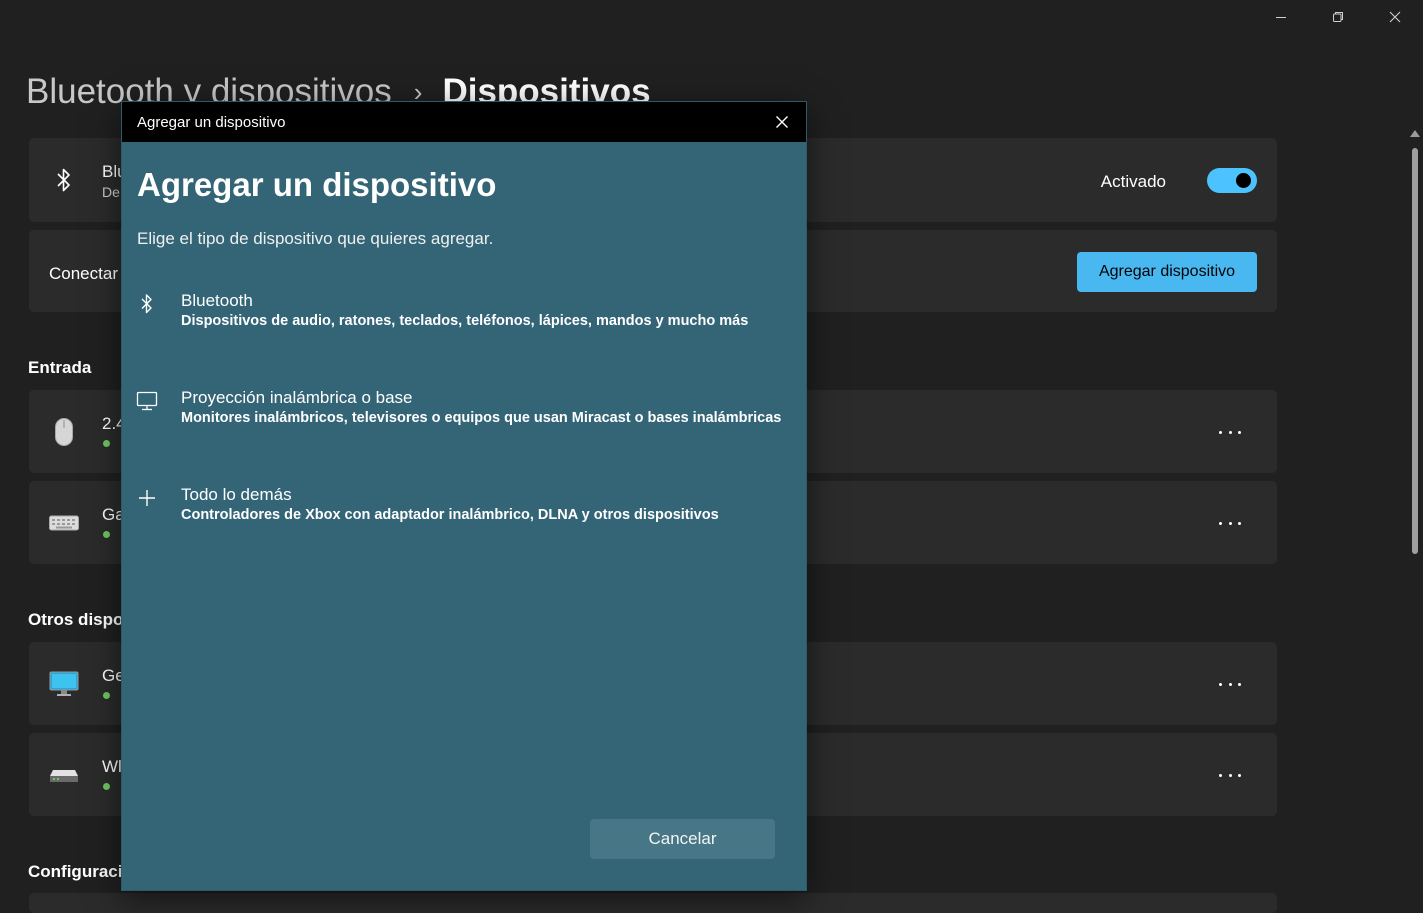  What do you see at coordinates (297, 397) in the screenshot?
I see `option-title: Proyección inalámbrica o base` at bounding box center [297, 397].